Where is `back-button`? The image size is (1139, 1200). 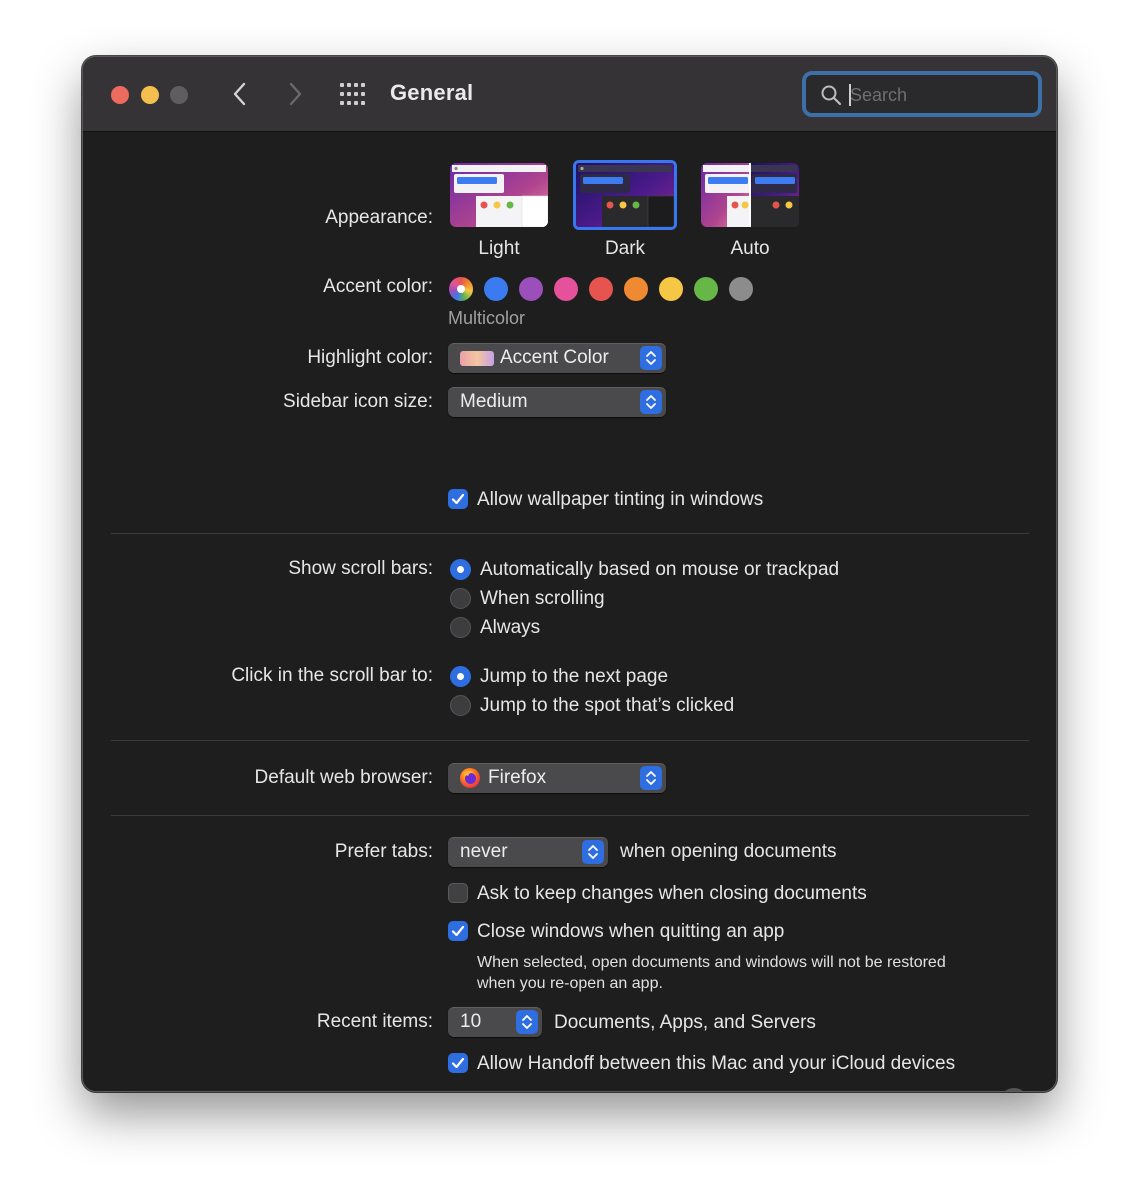 back-button is located at coordinates (240, 94).